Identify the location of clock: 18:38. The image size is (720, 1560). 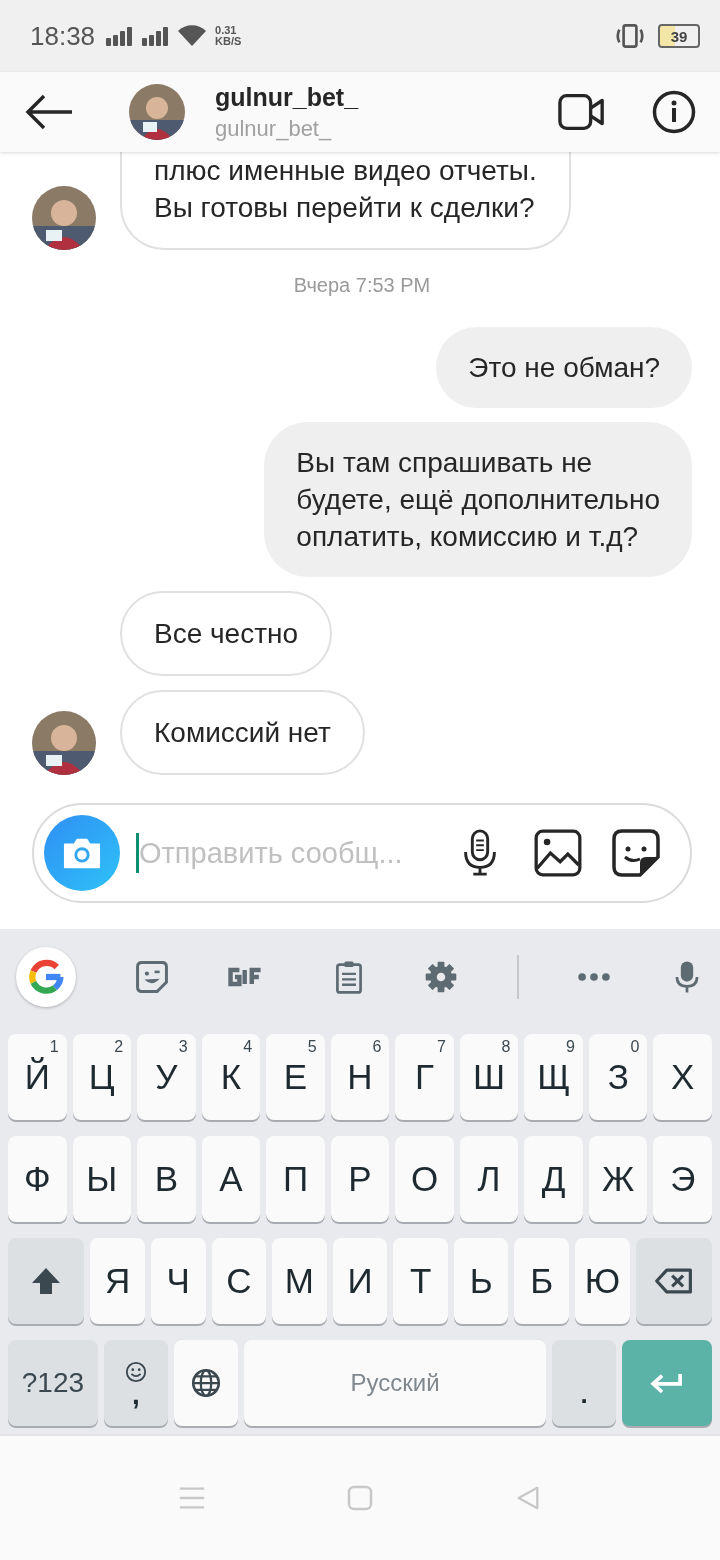
(63, 36).